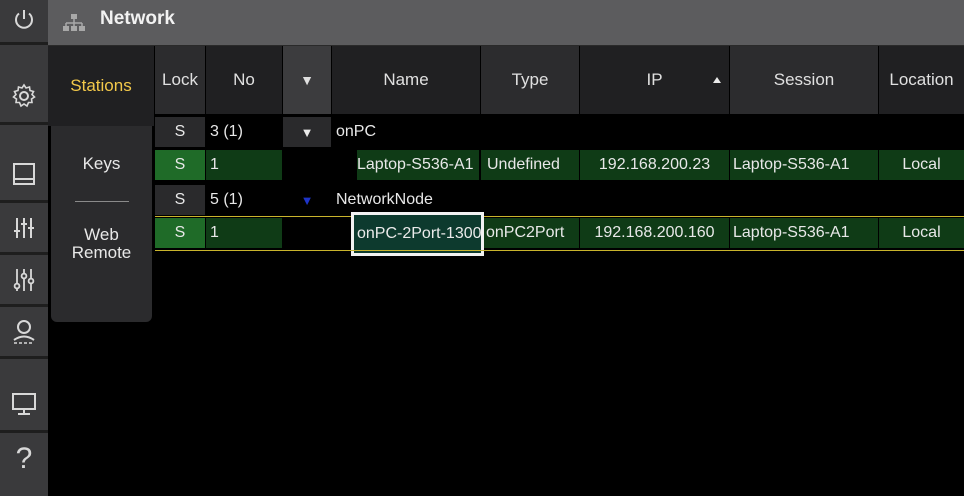  Describe the element at coordinates (226, 131) in the screenshot. I see `no-cell: 3 (1)` at that location.